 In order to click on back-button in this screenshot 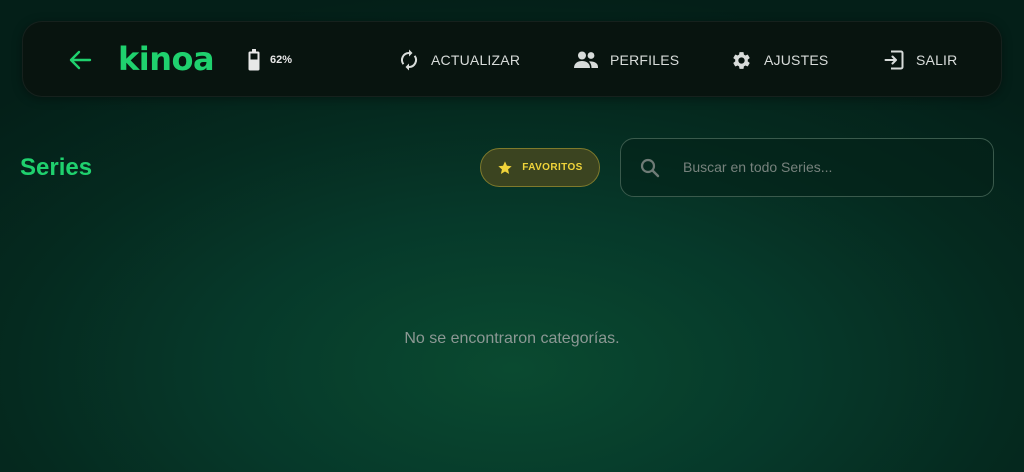, I will do `click(80, 60)`.